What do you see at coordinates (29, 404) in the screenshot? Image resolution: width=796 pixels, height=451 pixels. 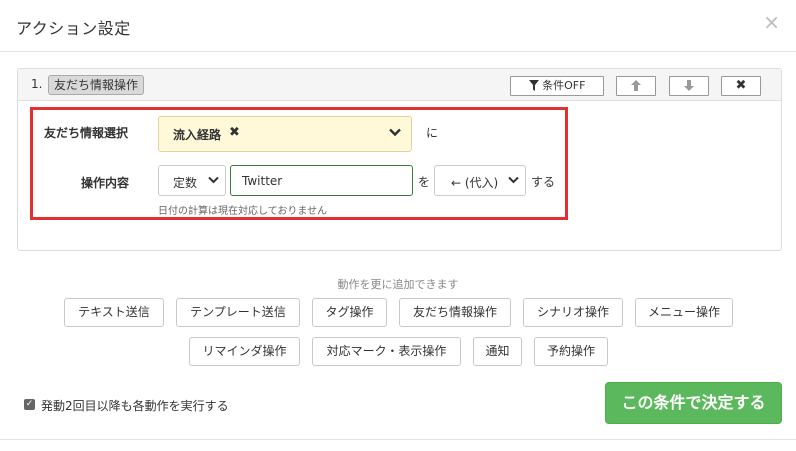 I see `repeat-checkbox: ✓` at bounding box center [29, 404].